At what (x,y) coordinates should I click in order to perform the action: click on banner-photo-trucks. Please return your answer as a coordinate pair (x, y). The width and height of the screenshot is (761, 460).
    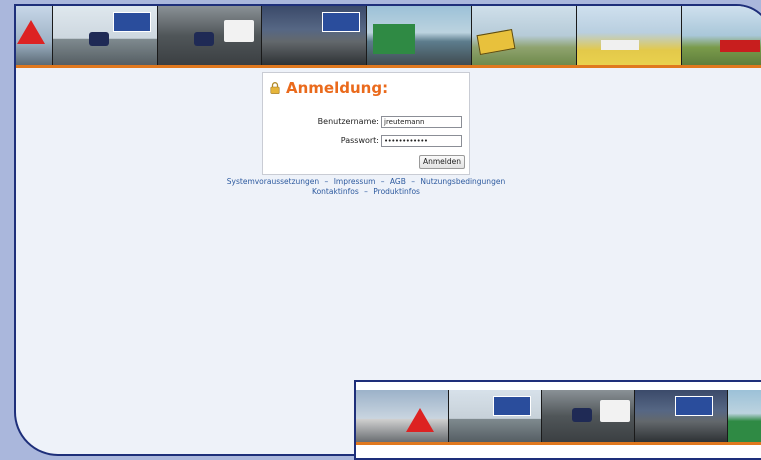
    Looking at the image, I should click on (419, 35).